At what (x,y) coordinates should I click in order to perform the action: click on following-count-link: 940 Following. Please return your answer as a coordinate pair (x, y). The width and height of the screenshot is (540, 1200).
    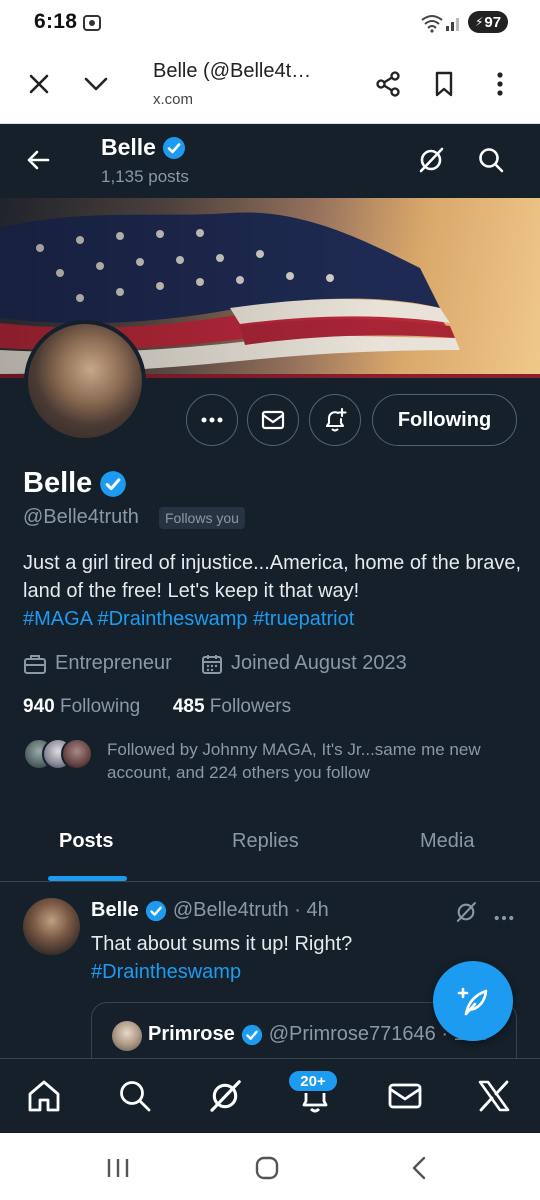
    Looking at the image, I should click on (81, 706).